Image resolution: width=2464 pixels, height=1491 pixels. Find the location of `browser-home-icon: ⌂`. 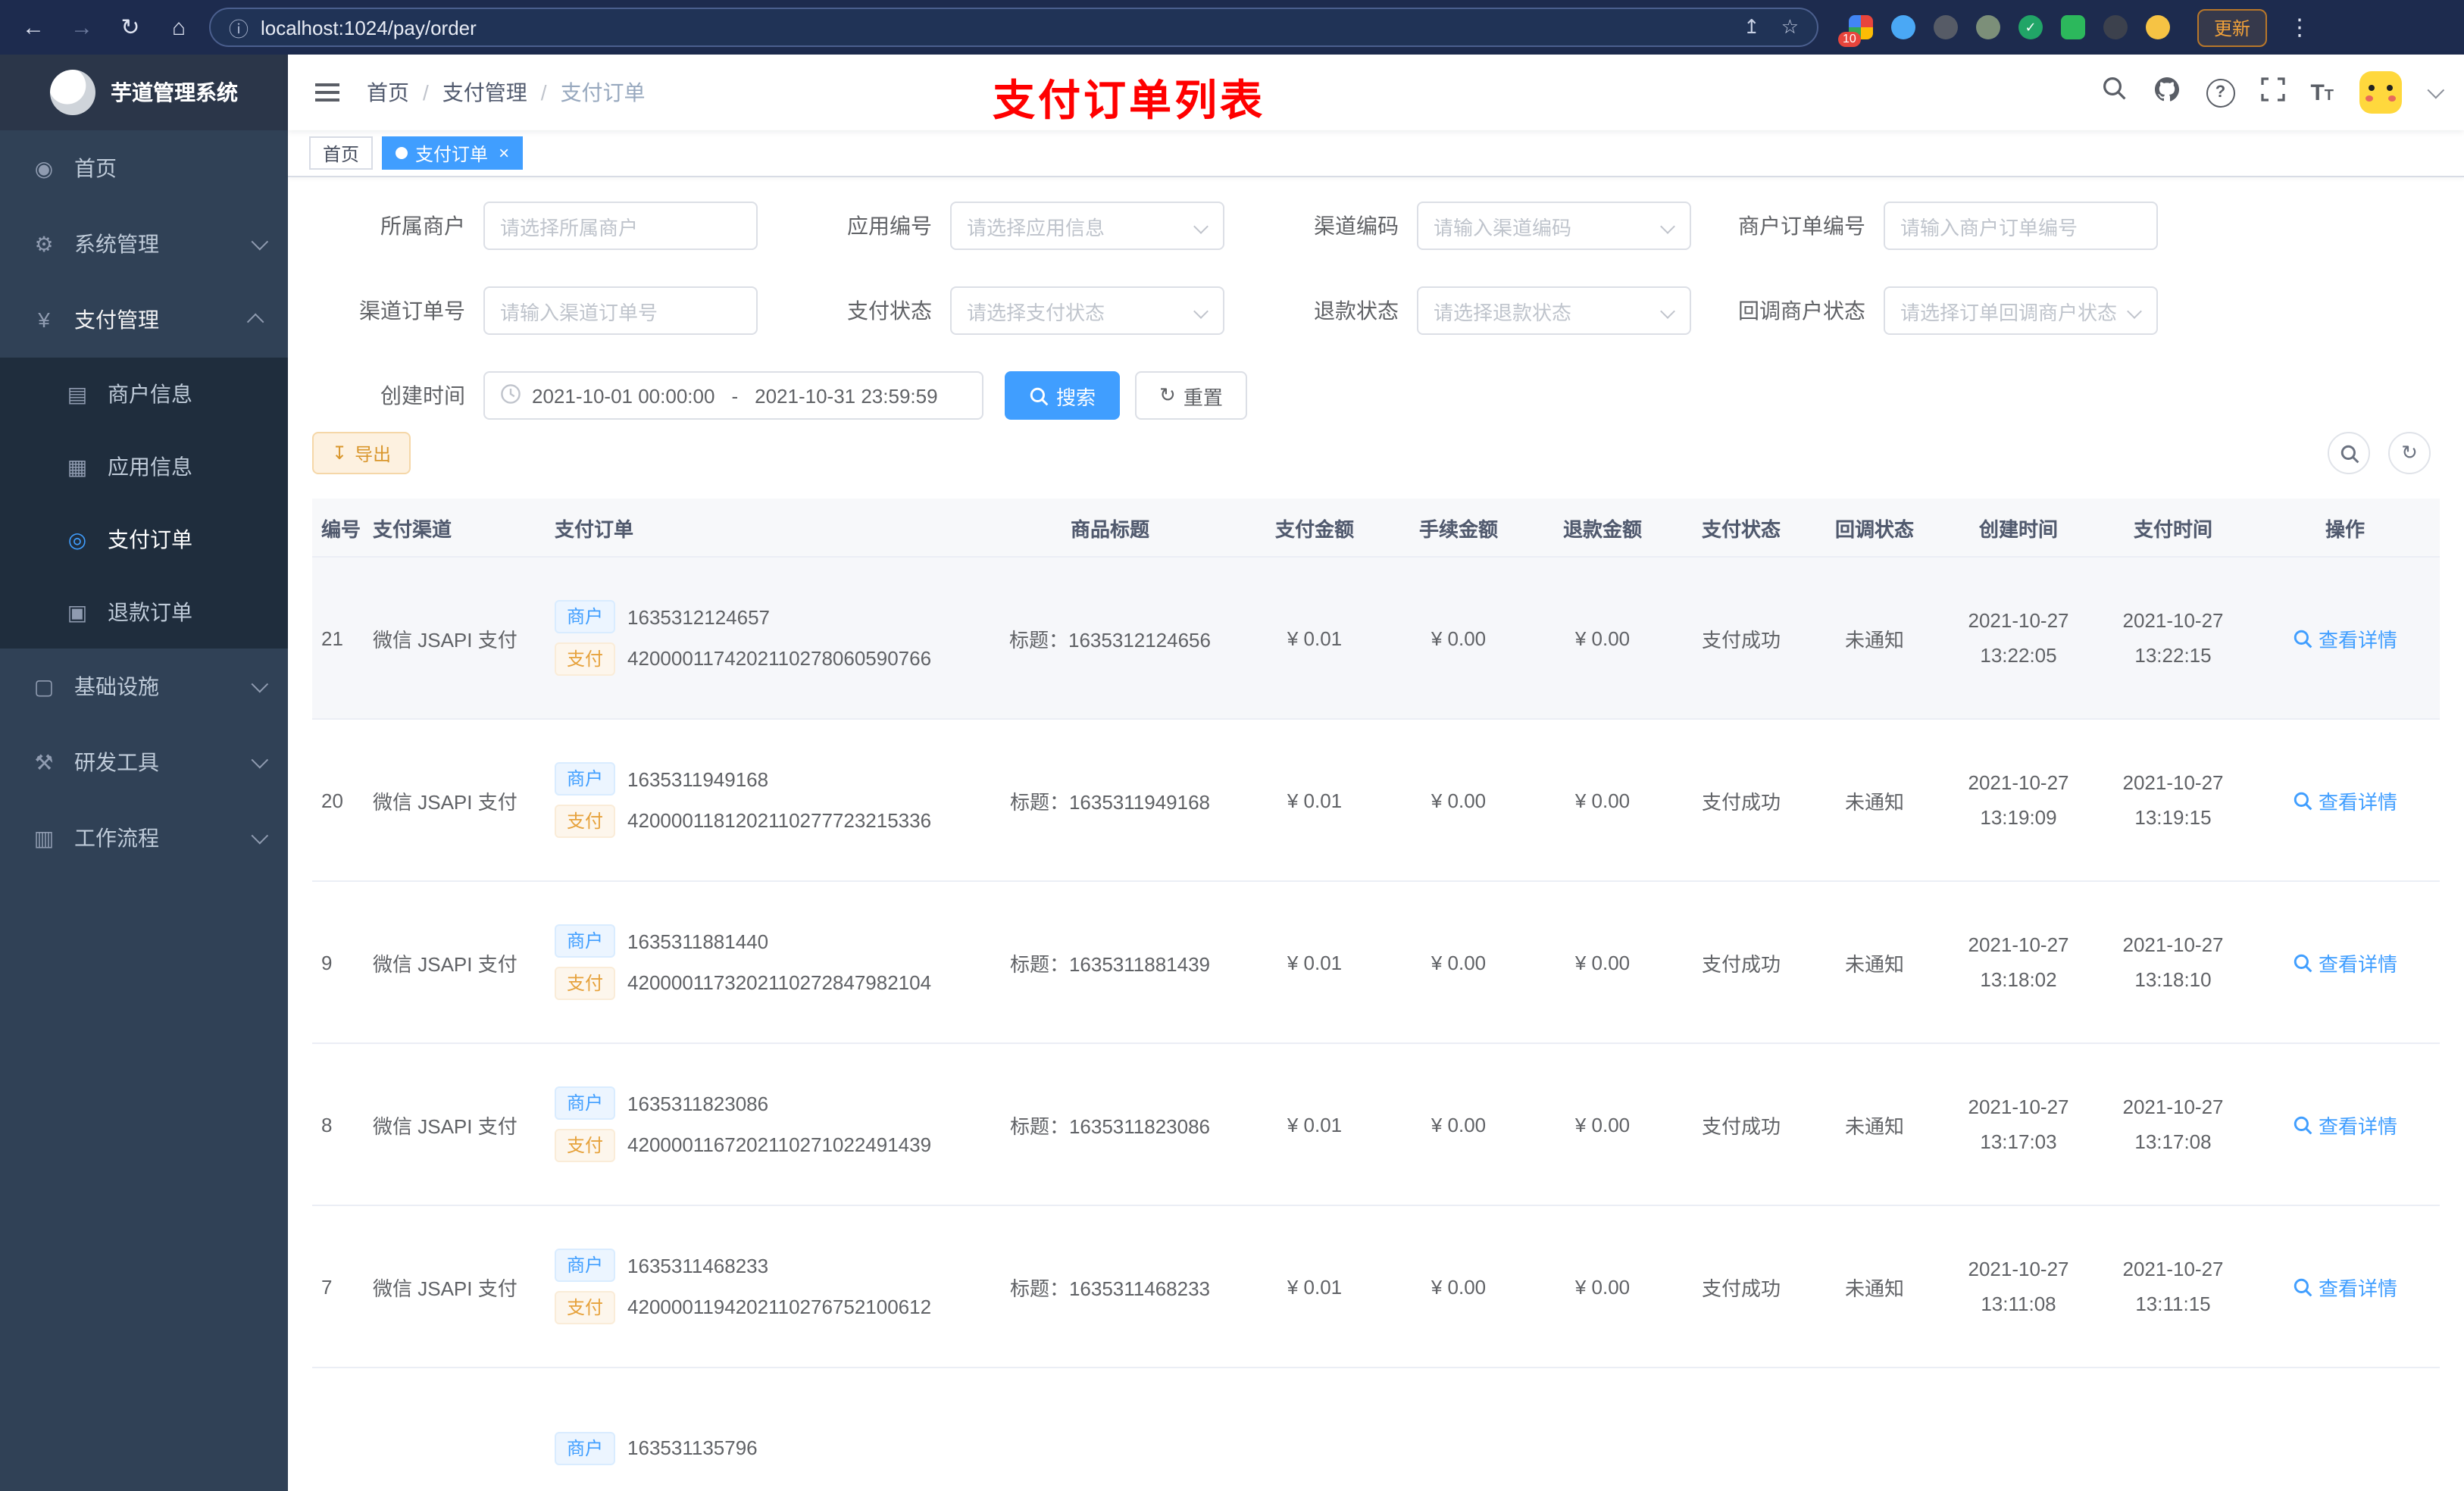

browser-home-icon: ⌂ is located at coordinates (179, 27).